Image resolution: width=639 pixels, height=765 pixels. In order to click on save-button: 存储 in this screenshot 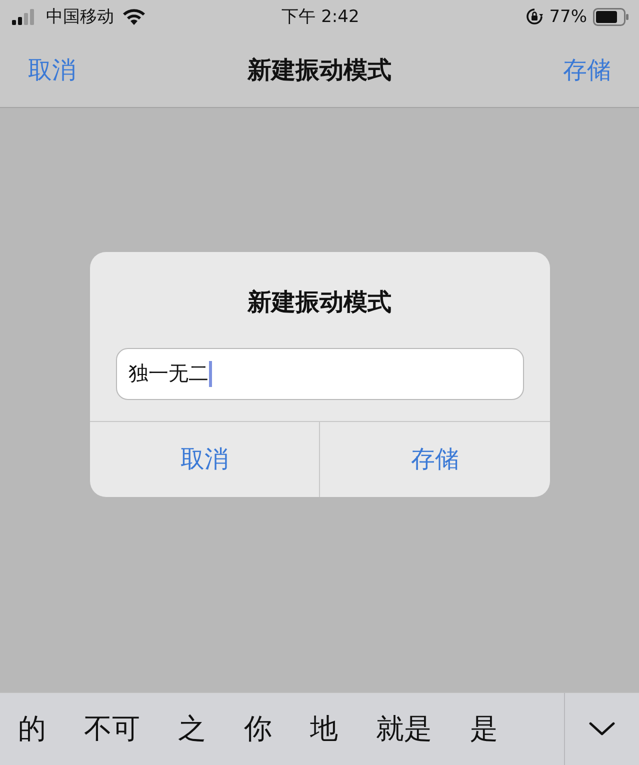, I will do `click(435, 459)`.